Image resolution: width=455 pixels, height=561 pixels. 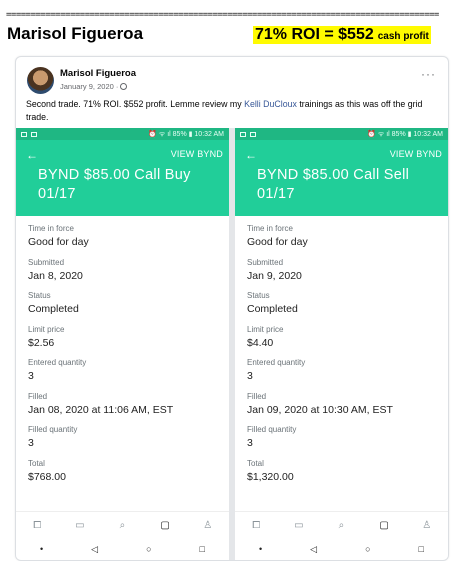 I want to click on order-header: ← VIEW BYND BYND $85.00 Call Buy 01/17, so click(x=122, y=178).